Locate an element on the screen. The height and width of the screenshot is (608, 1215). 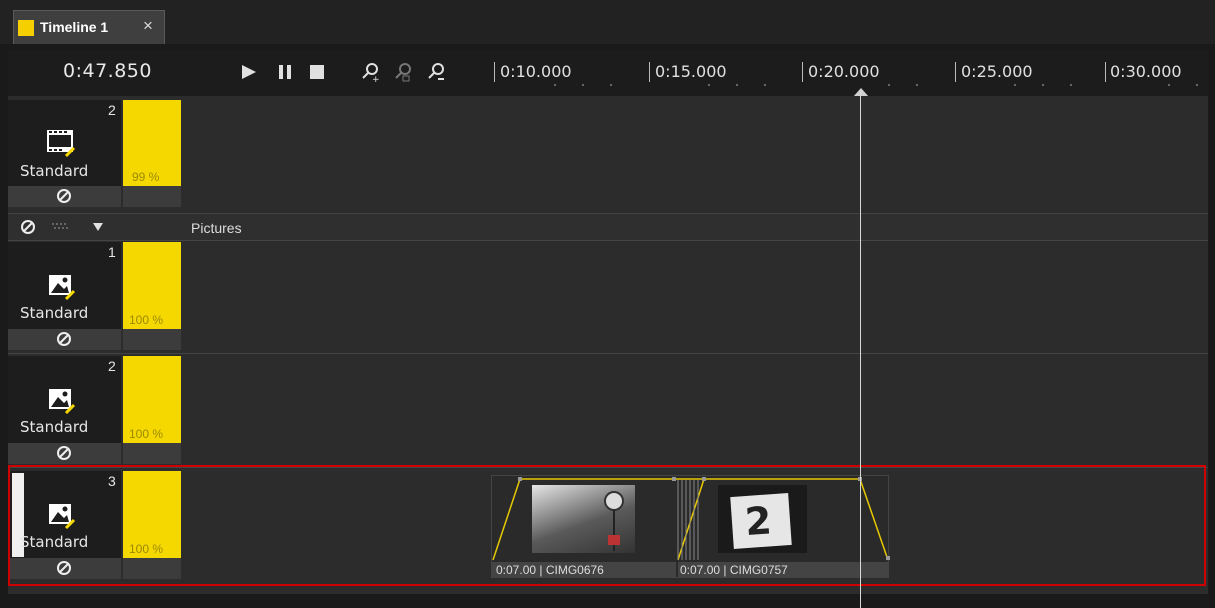
track-volume-bar: 99 % is located at coordinates (152, 143).